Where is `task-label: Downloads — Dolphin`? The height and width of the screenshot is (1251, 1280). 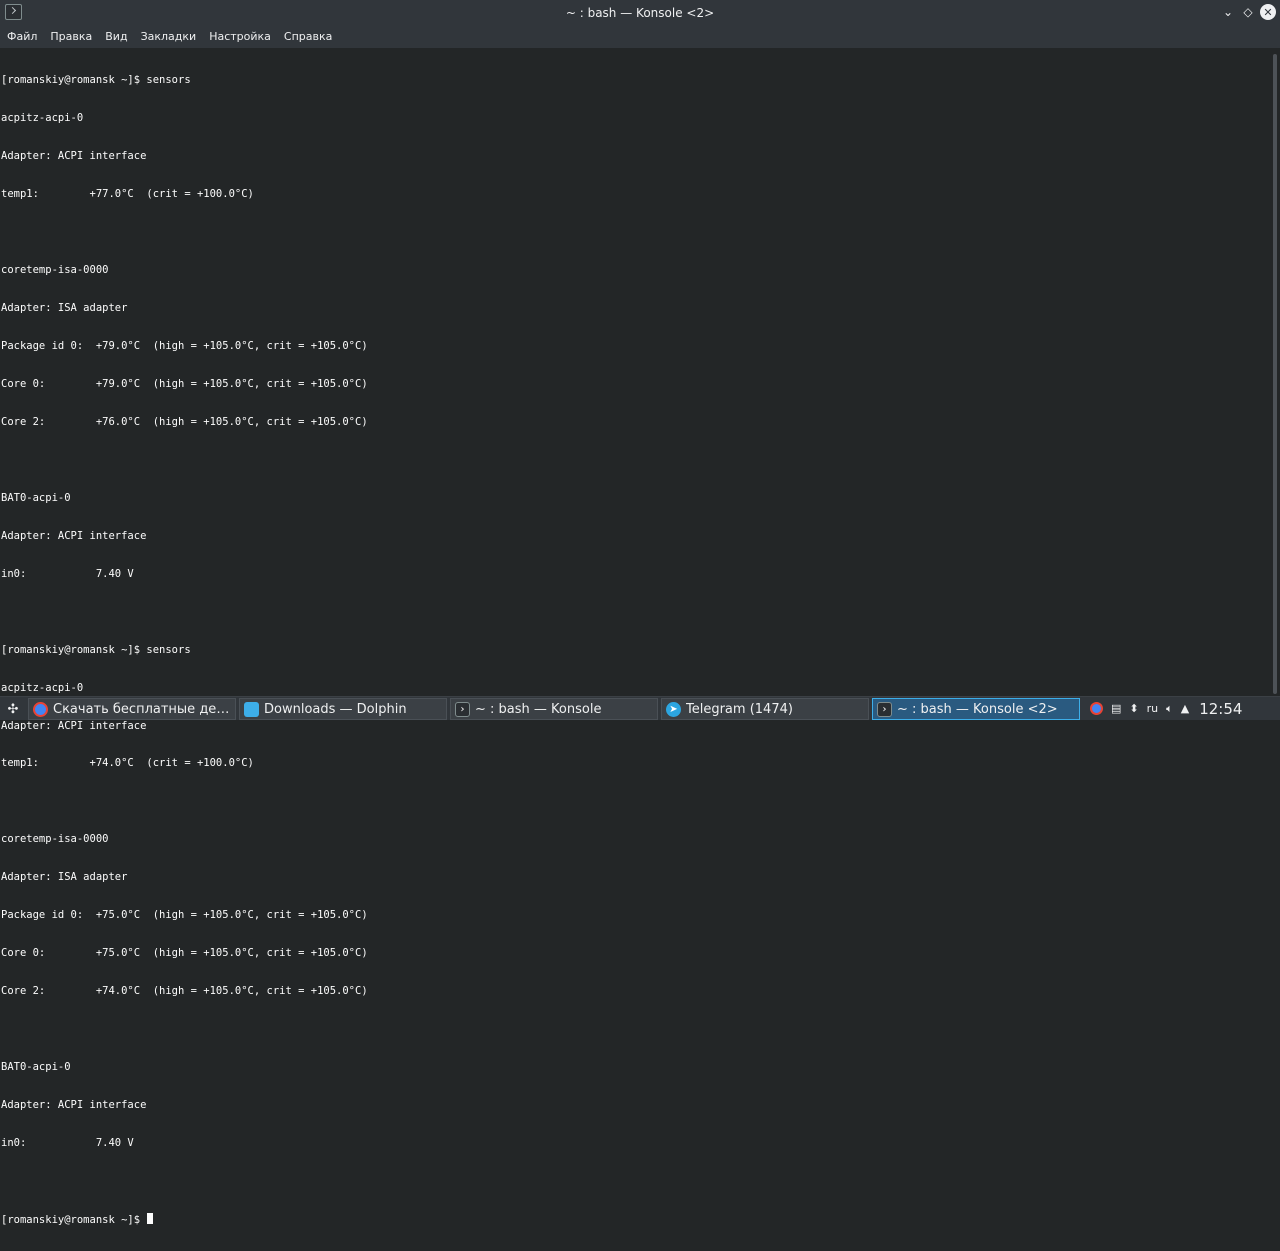
task-label: Downloads — Dolphin is located at coordinates (335, 709).